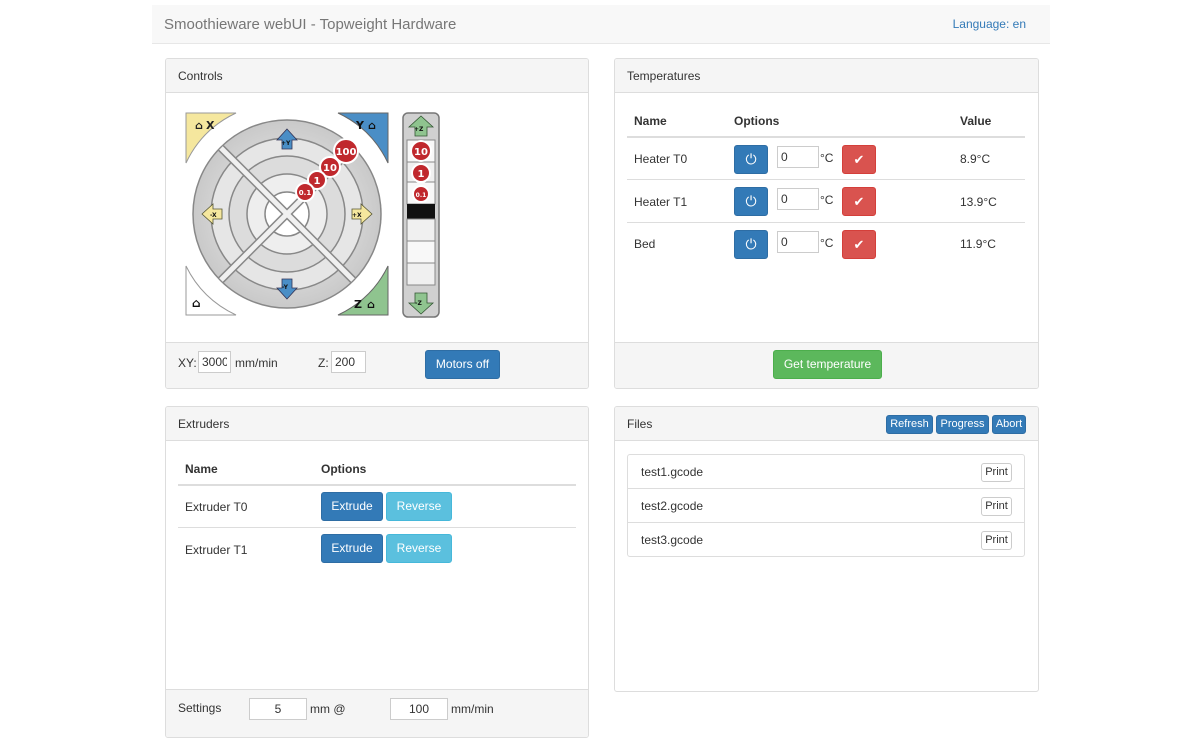 This screenshot has width=1200, height=744. I want to click on refresh-button: Refresh, so click(909, 424).